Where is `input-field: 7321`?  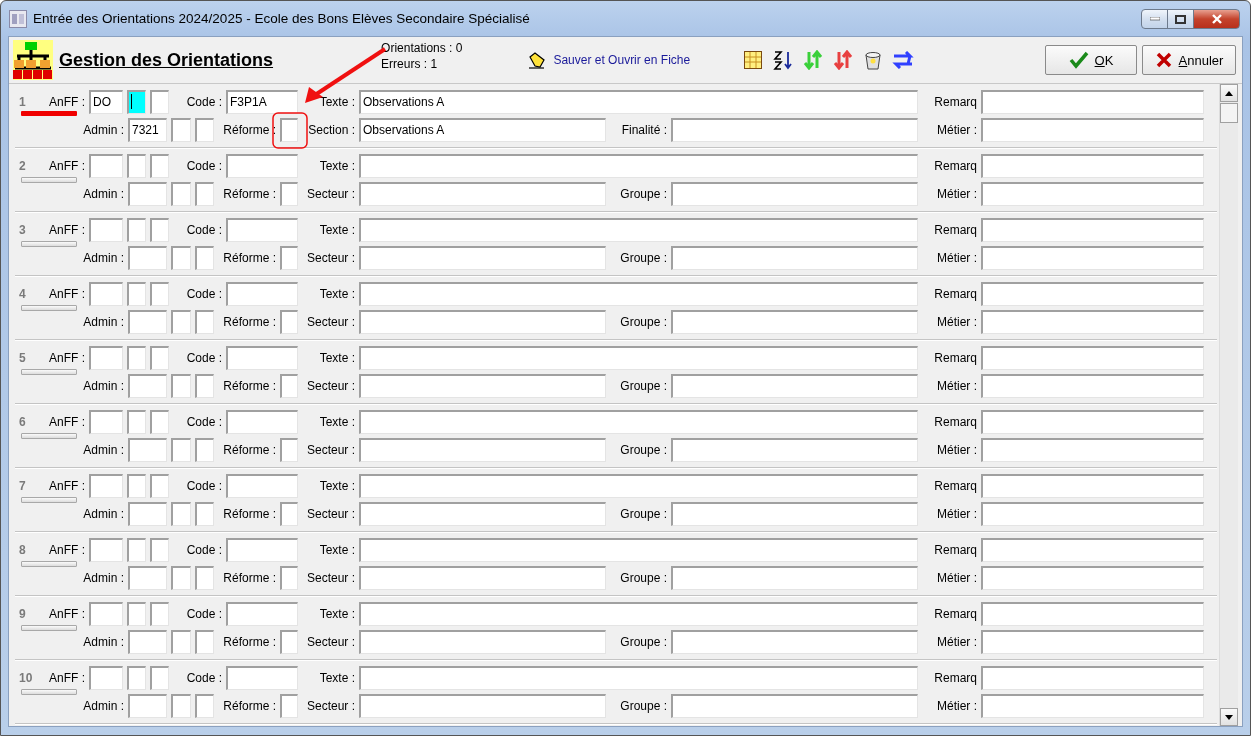 input-field: 7321 is located at coordinates (147, 129).